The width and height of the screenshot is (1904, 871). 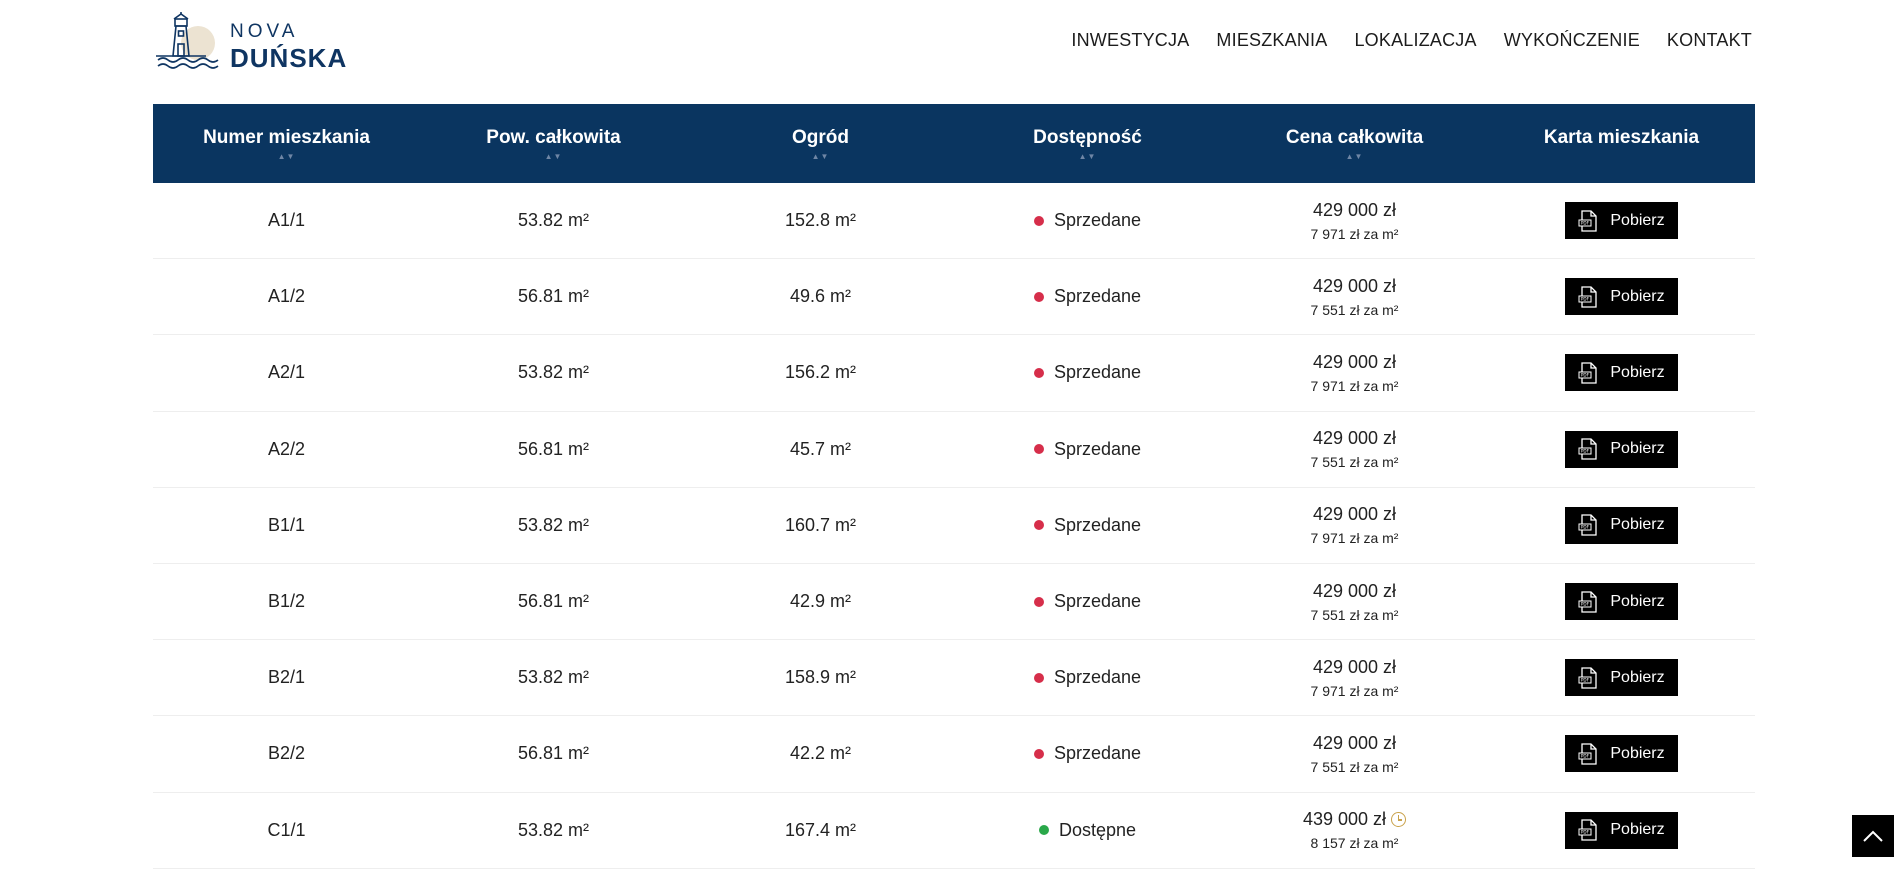 What do you see at coordinates (1087, 830) in the screenshot?
I see `cell-availability: Dostępne` at bounding box center [1087, 830].